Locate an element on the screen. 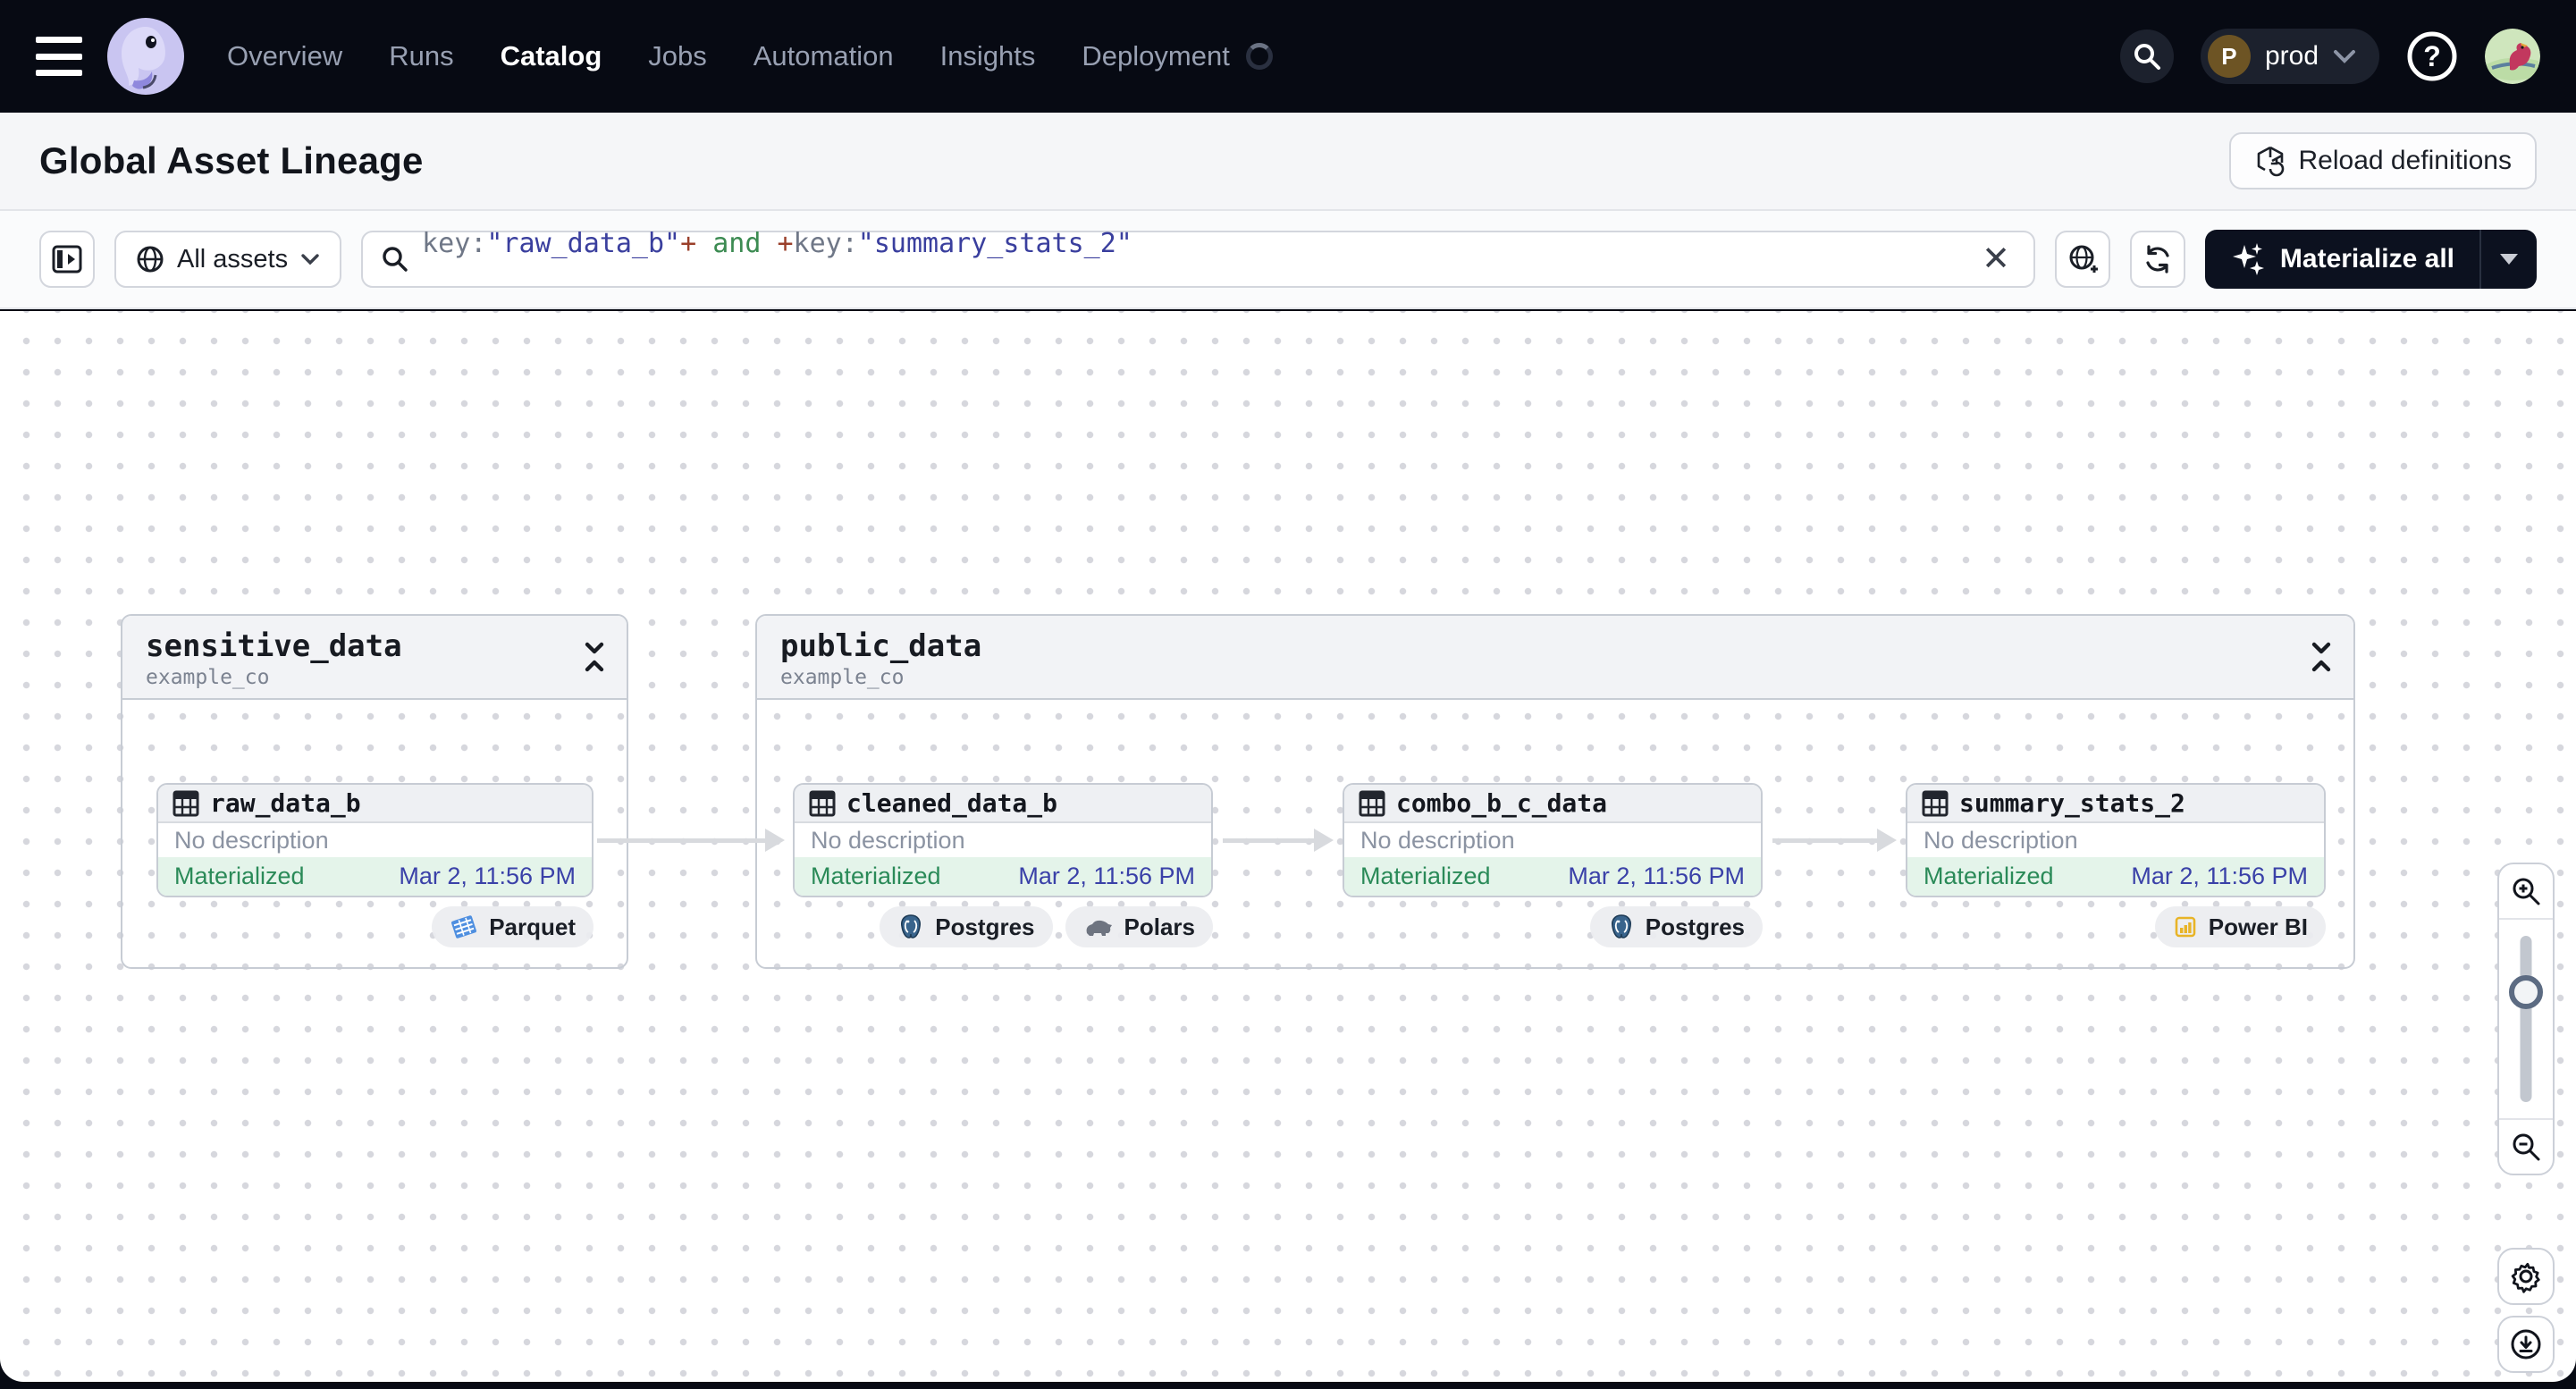 The image size is (2576, 1389). query-token: + is located at coordinates (689, 243).